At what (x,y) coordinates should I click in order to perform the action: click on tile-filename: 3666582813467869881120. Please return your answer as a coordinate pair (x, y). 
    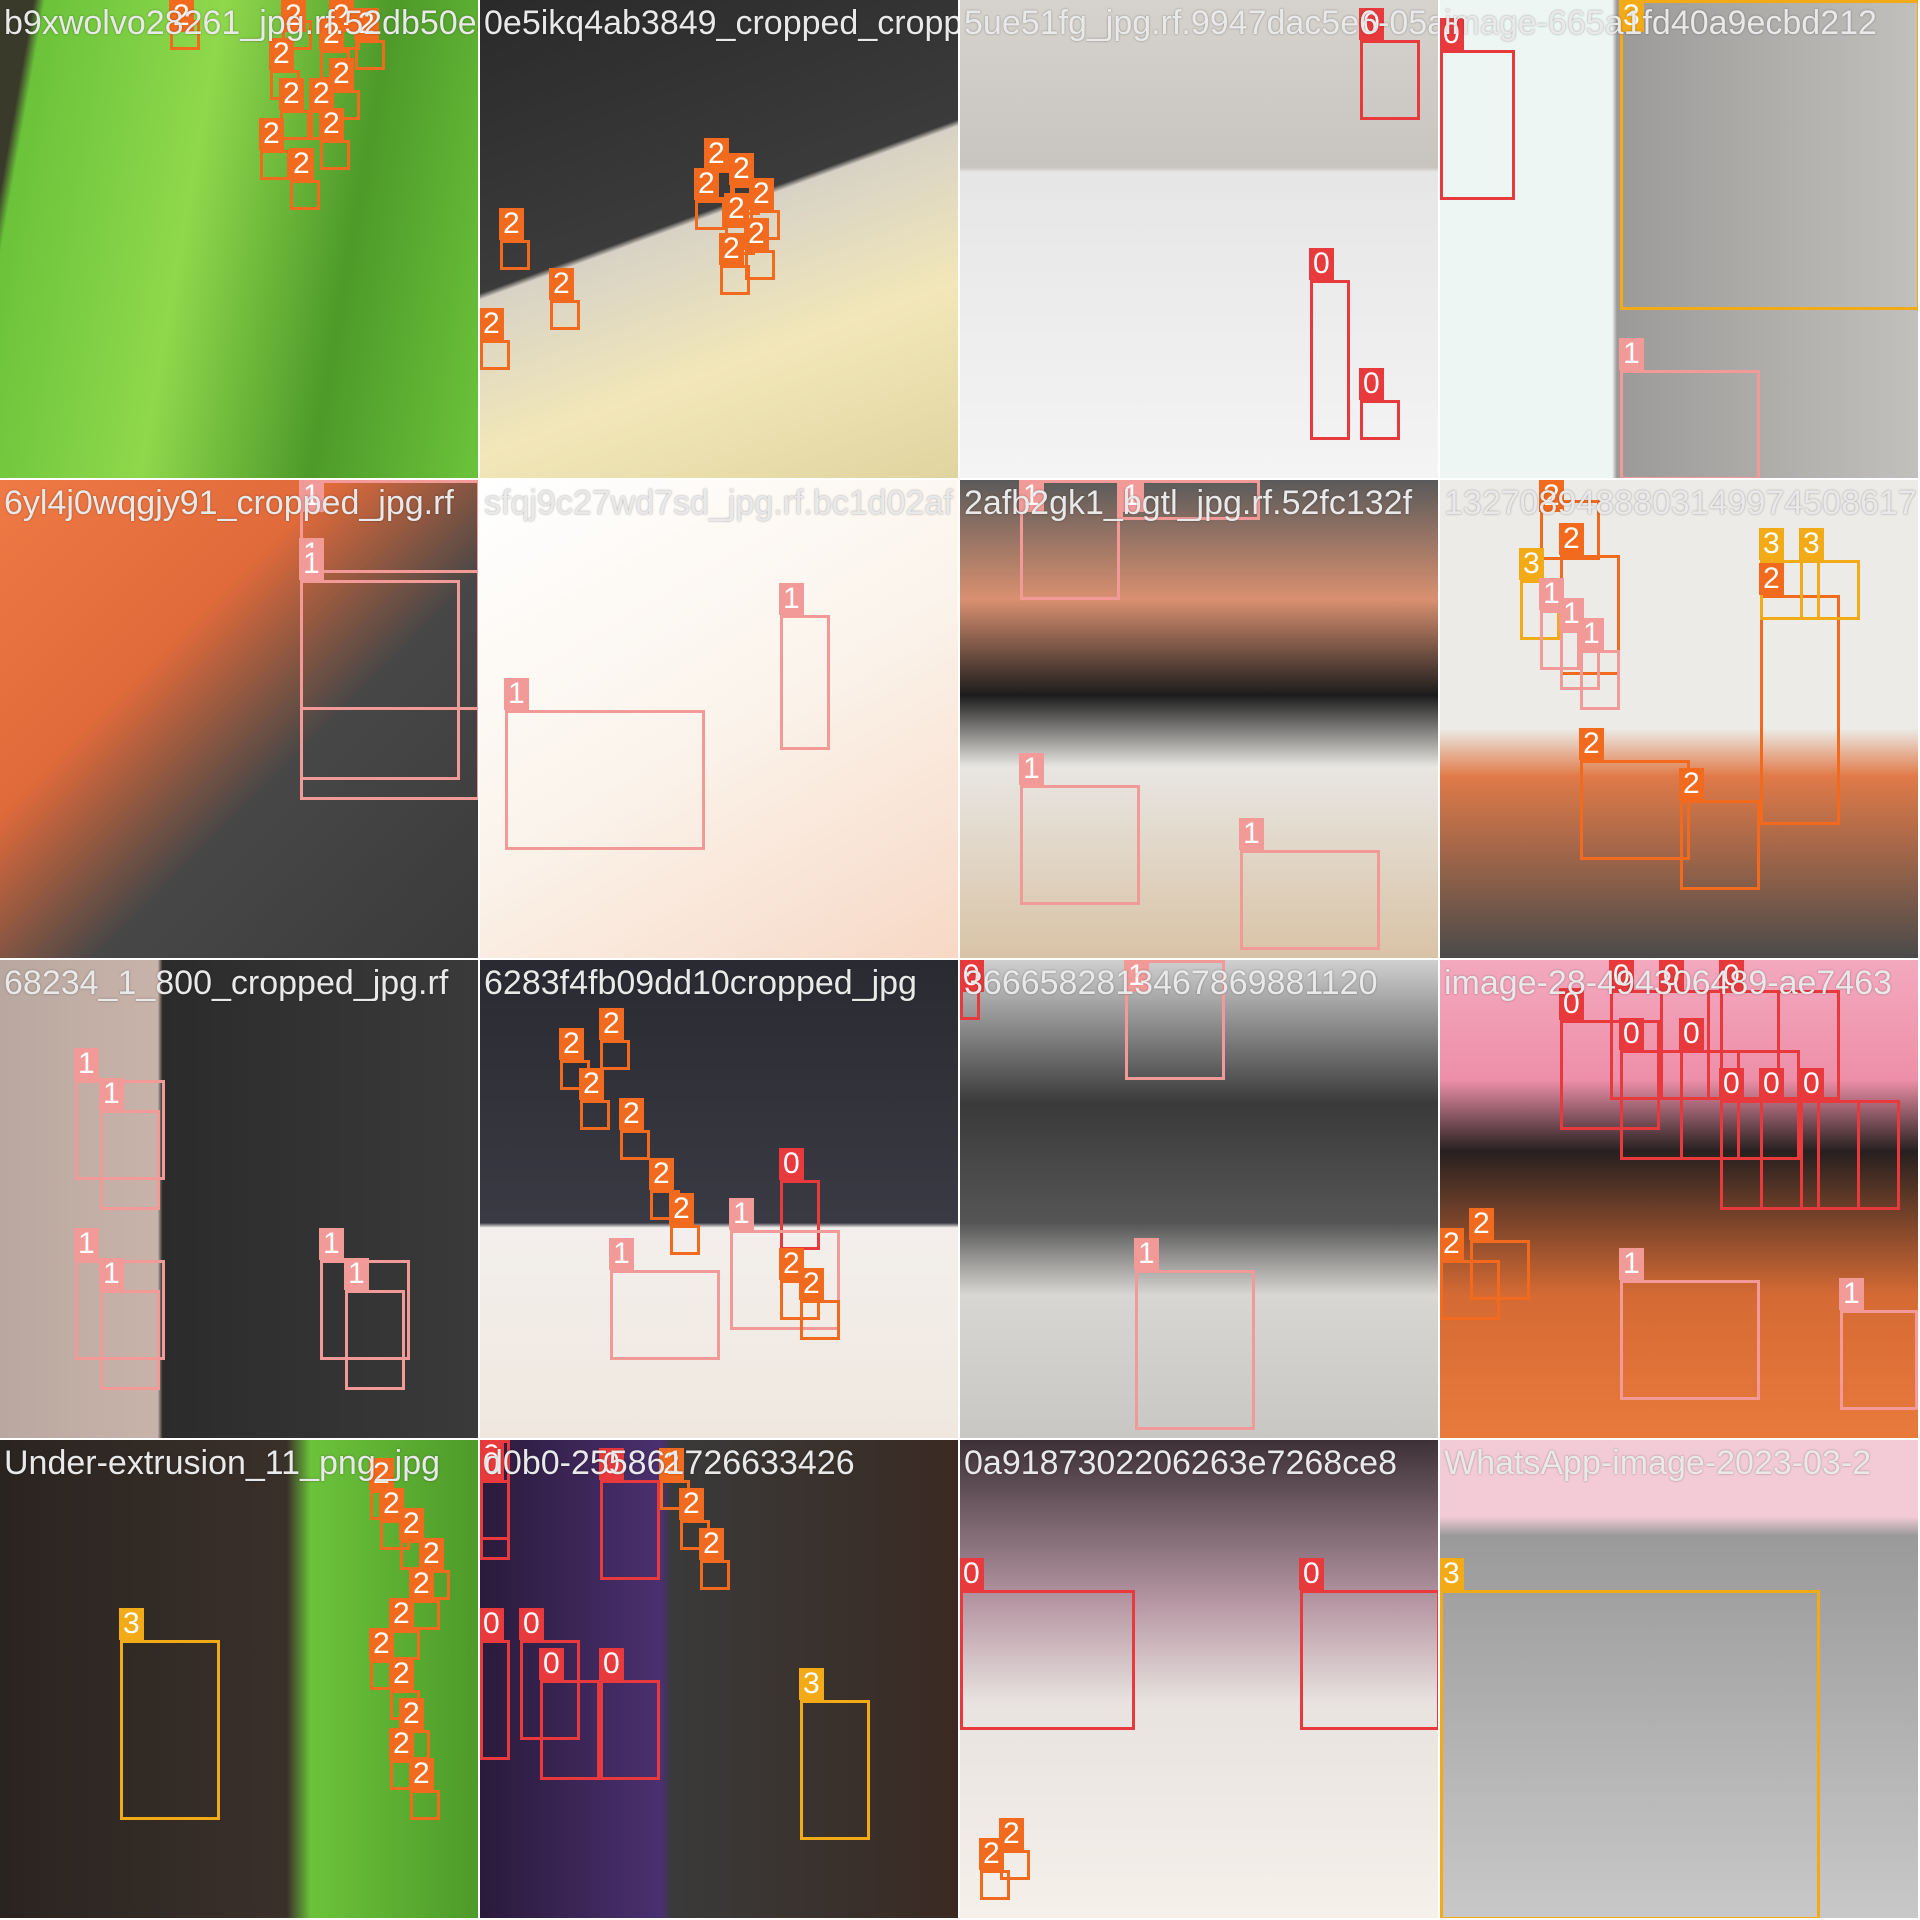
    Looking at the image, I should click on (1171, 983).